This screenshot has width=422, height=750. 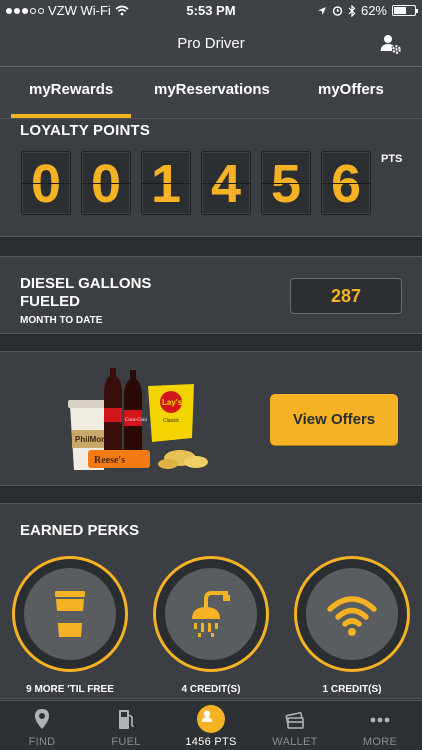 I want to click on location-arrow-icon, so click(x=321, y=10).